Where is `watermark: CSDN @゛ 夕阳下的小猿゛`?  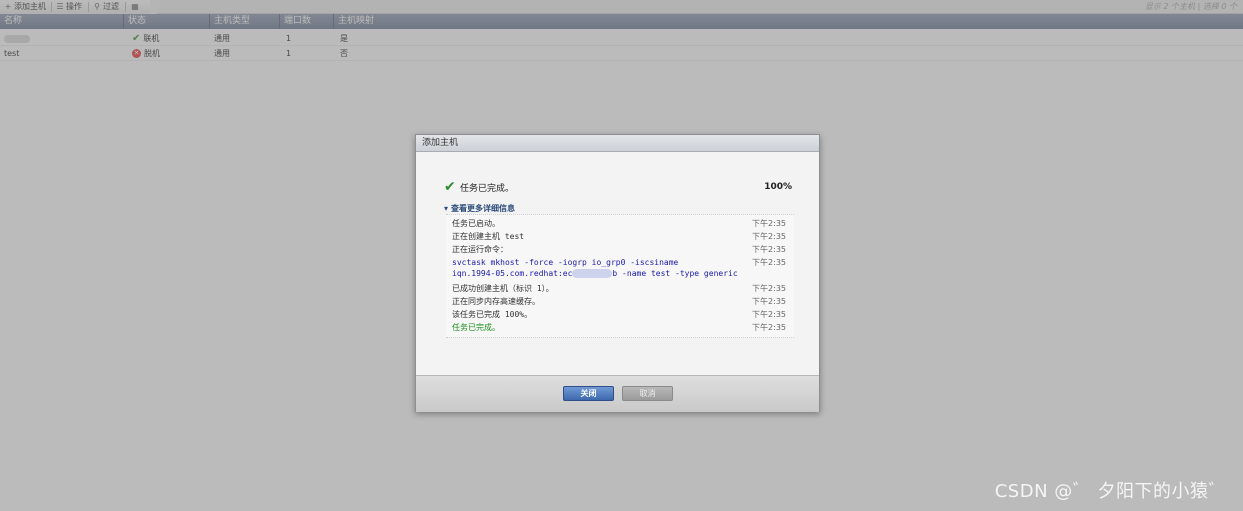
watermark: CSDN @゛ 夕阳下的小猿゛ is located at coordinates (1110, 491).